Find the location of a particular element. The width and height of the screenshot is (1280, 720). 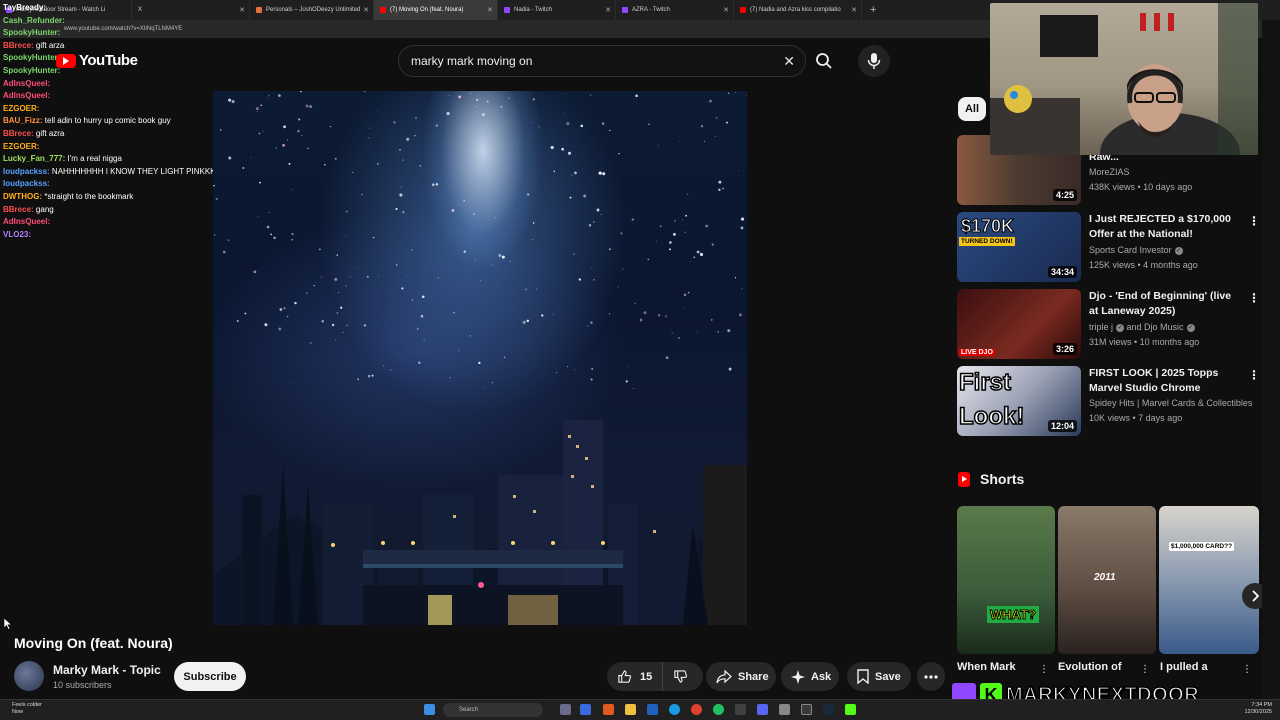

recommended-channel: Sports Card Investor ✓ is located at coordinates (1136, 250).